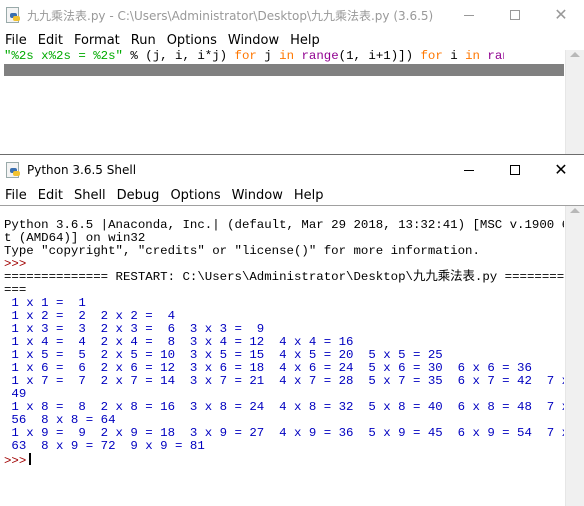 The image size is (584, 506). Describe the element at coordinates (104, 446) in the screenshot. I see `output-line: 63 8 x 9 = 72 9 x 9 = 81` at that location.